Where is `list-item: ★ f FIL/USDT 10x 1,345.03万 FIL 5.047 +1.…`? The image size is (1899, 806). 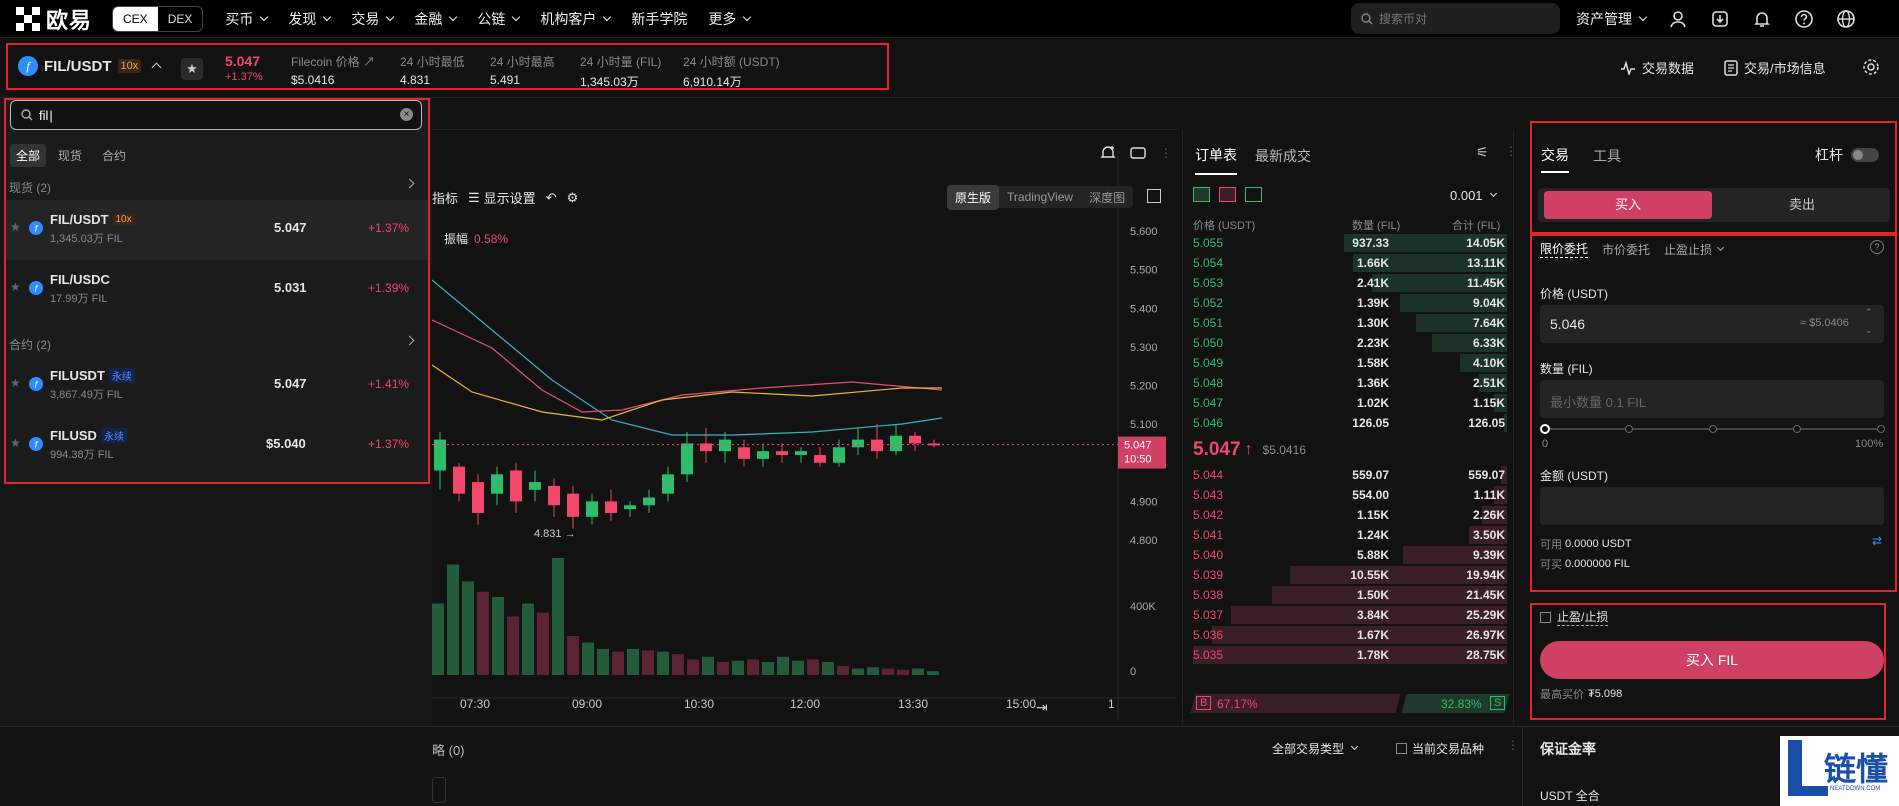
list-item: ★ f FIL/USDT 10x 1,345.03万 FIL 5.047 +1.… is located at coordinates (218, 230).